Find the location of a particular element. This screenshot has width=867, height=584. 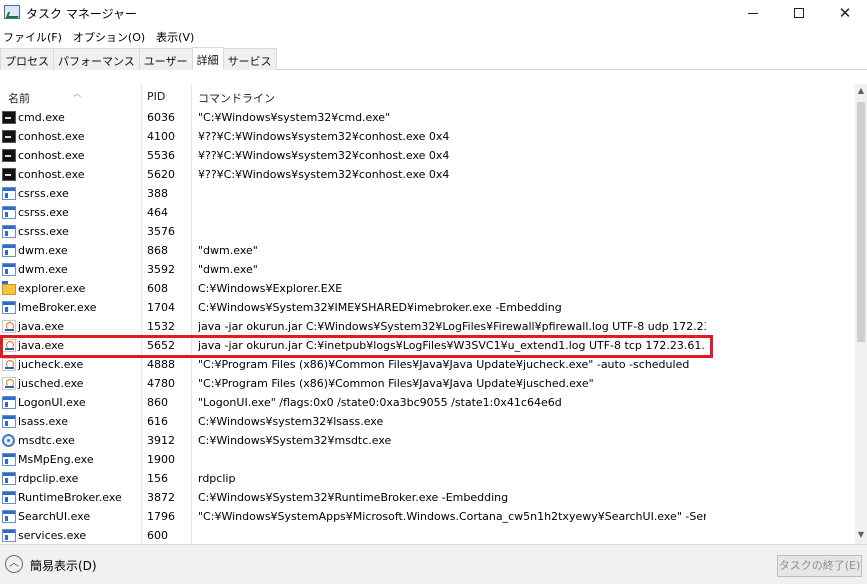

table-row: csrss.exe 3576 is located at coordinates (427, 232).